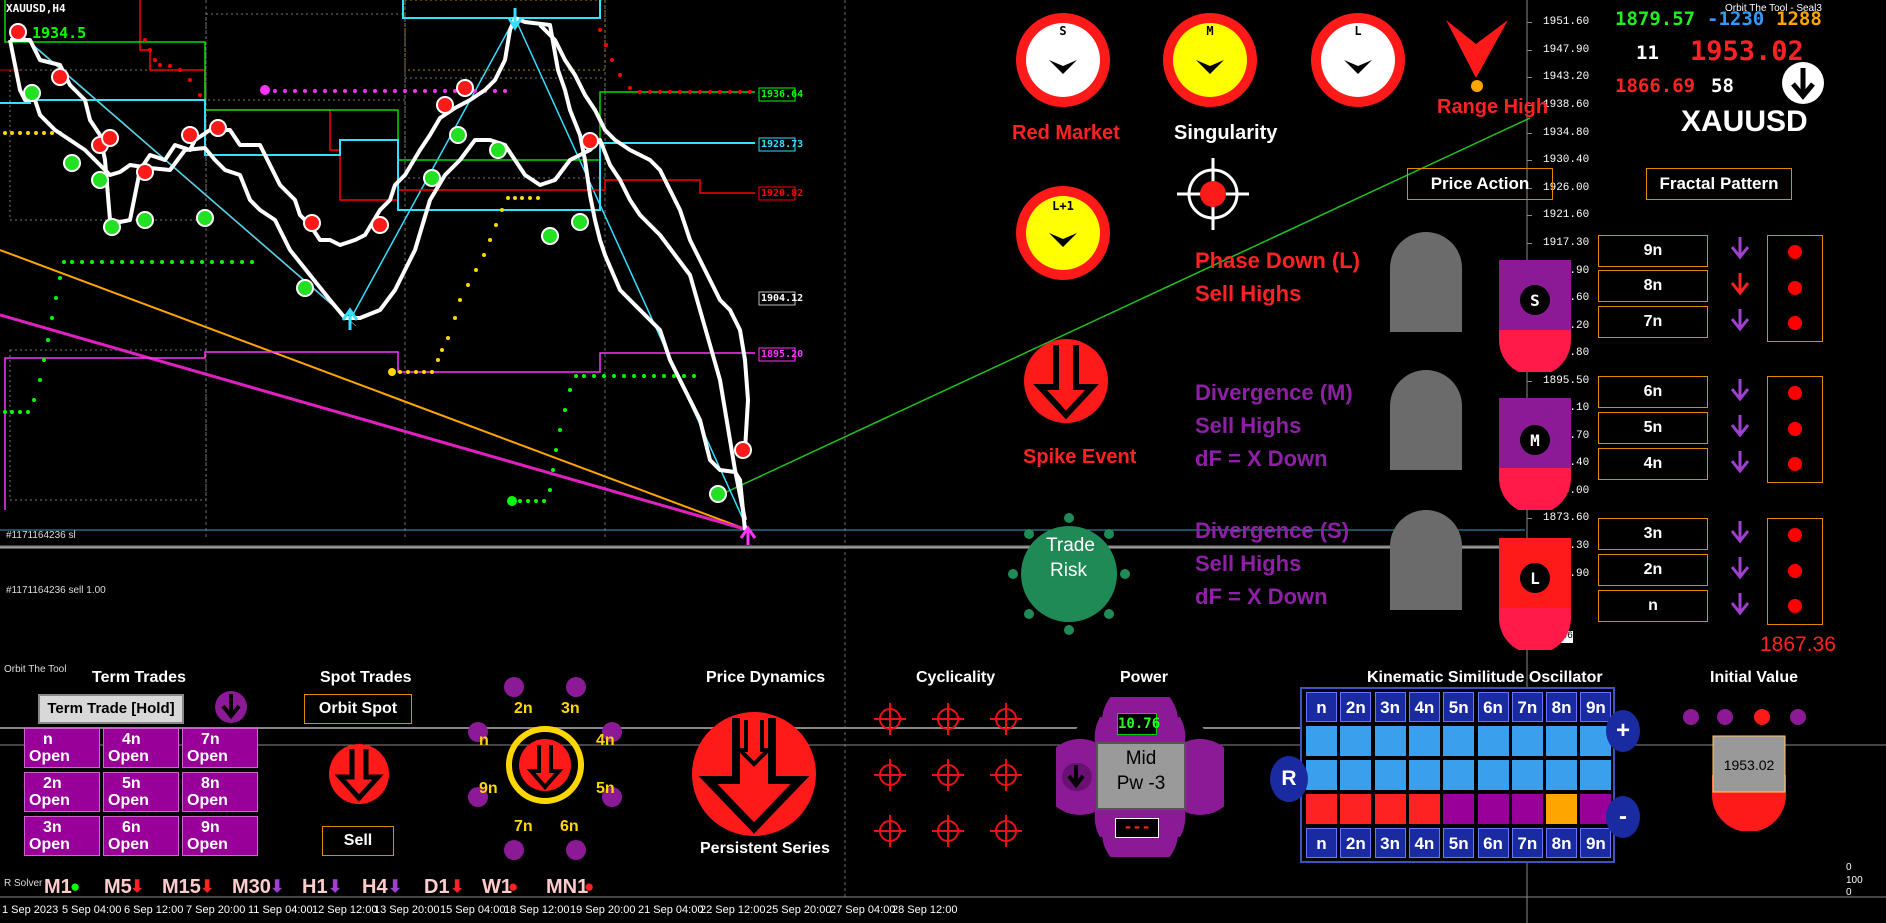 This screenshot has width=1886, height=923. Describe the element at coordinates (1736, 19) in the screenshot. I see `stat-value-2: -1230` at that location.